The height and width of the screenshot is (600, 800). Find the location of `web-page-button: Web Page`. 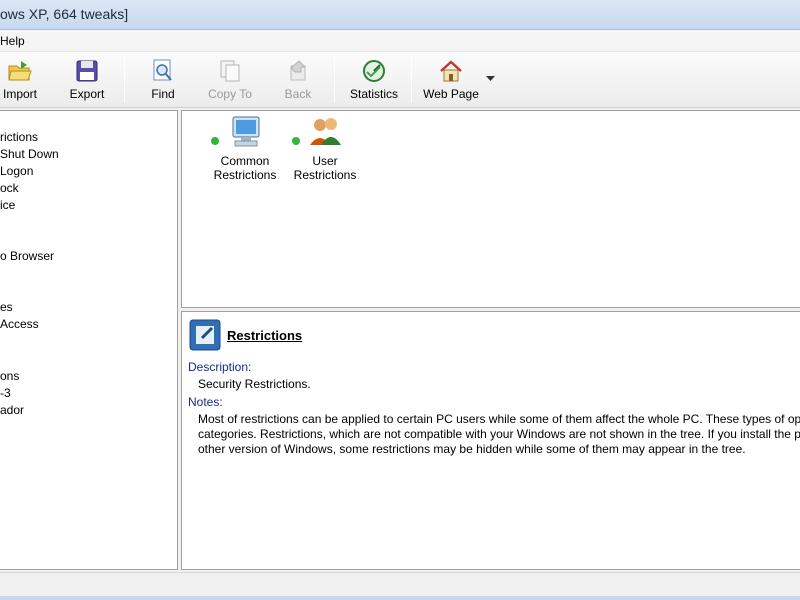

web-page-button: Web Page is located at coordinates (451, 80).